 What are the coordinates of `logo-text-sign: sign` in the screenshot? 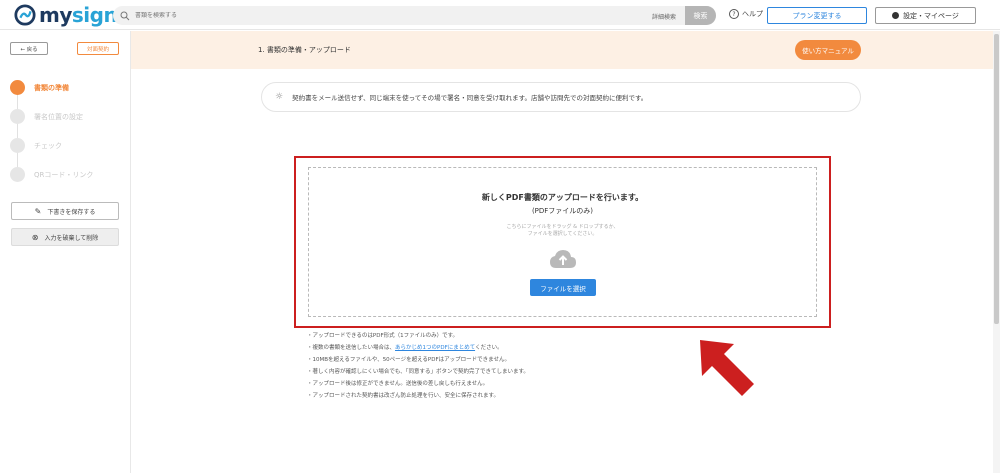 It's located at (94, 15).